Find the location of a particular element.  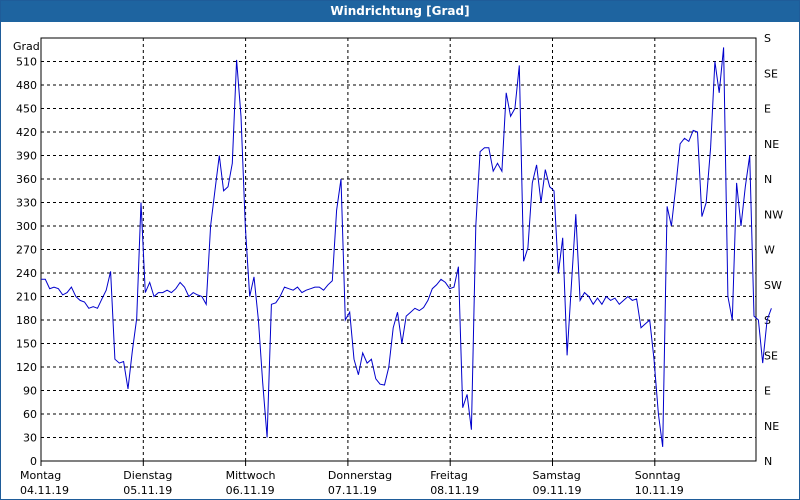

y-tick-label: 90 is located at coordinates (30, 391).